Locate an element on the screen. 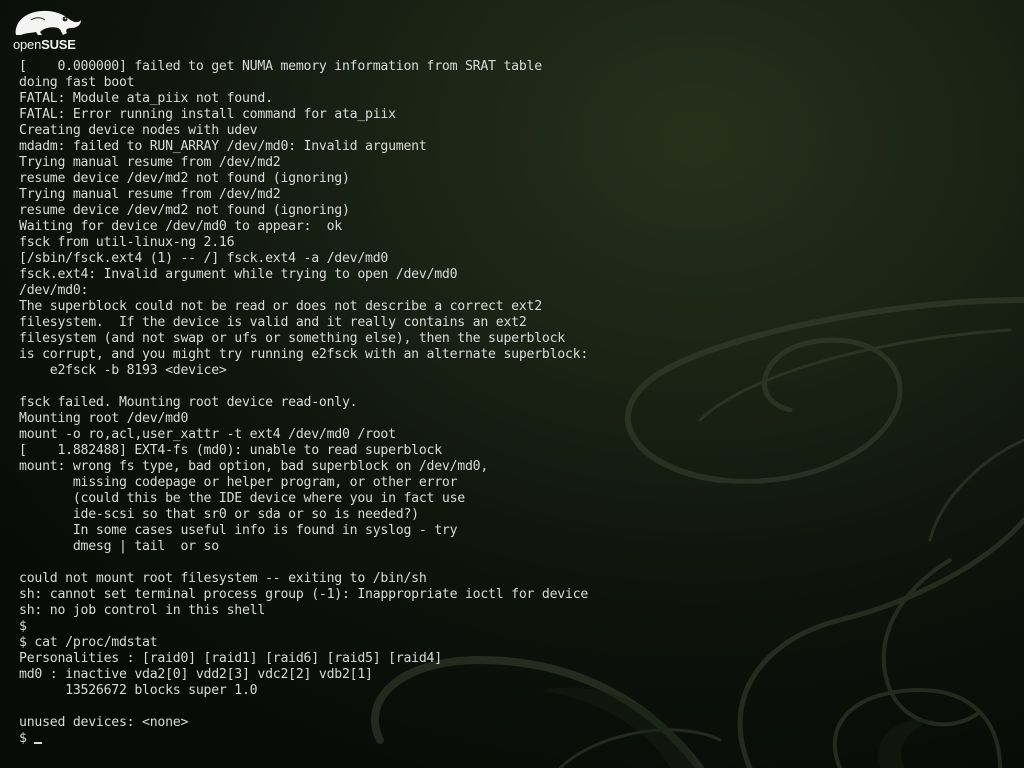 The height and width of the screenshot is (768, 1024). text-cursor is located at coordinates (38, 743).